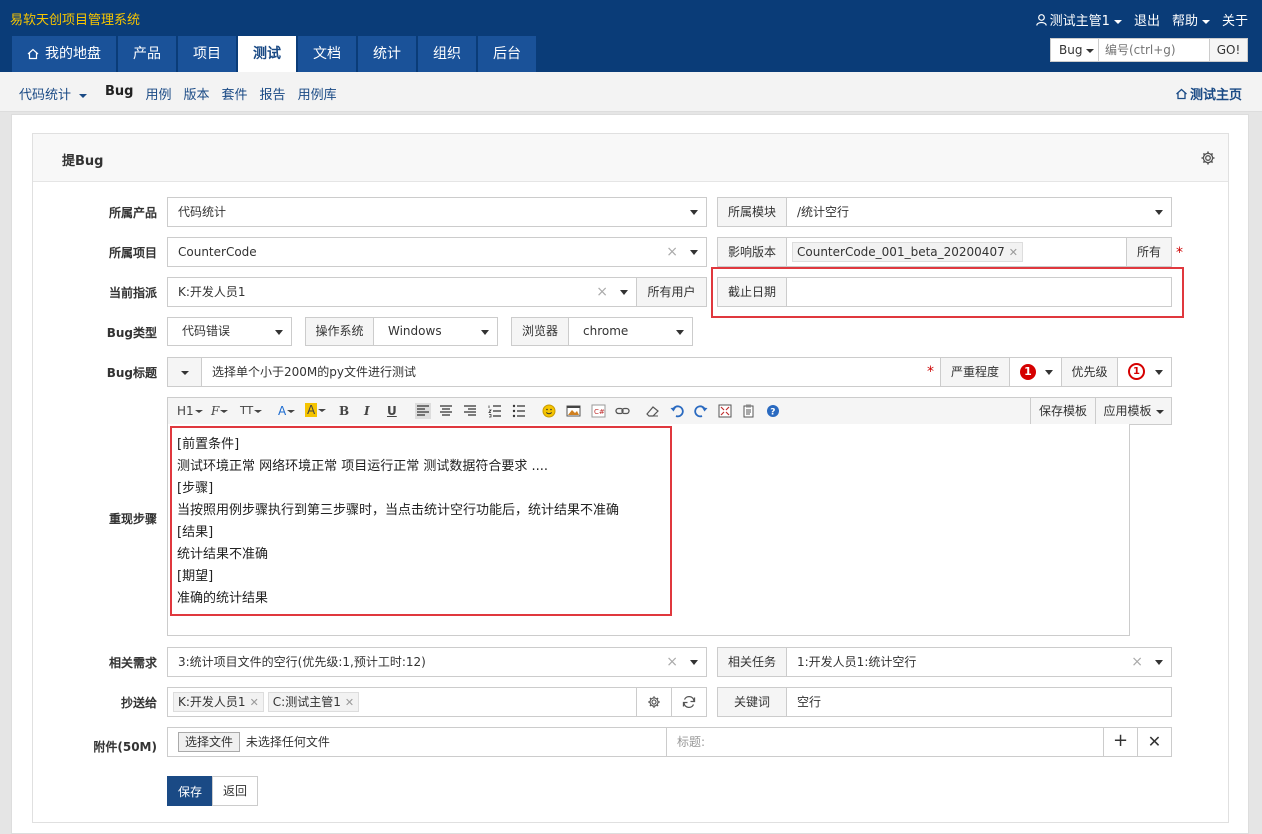  I want to click on title-input: 选择单个小于200M的py文件进行测试 *, so click(571, 372).